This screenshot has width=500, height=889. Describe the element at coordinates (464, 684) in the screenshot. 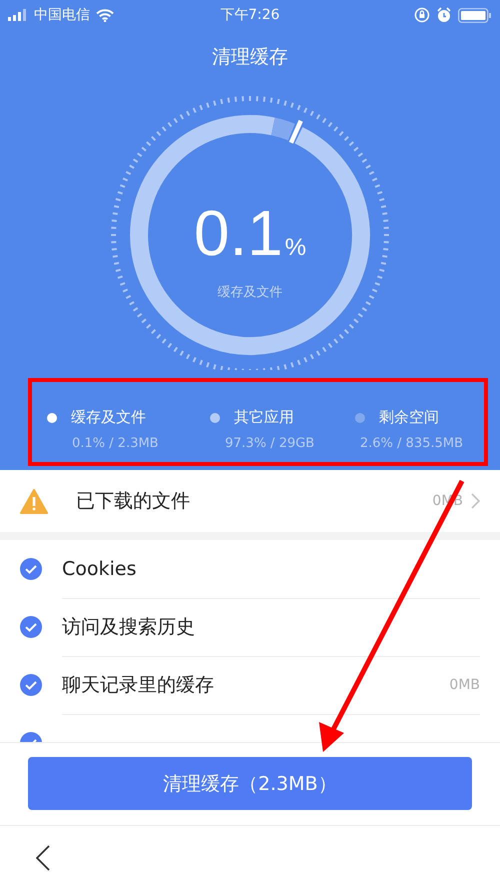

I see `row-size: 0MB` at that location.